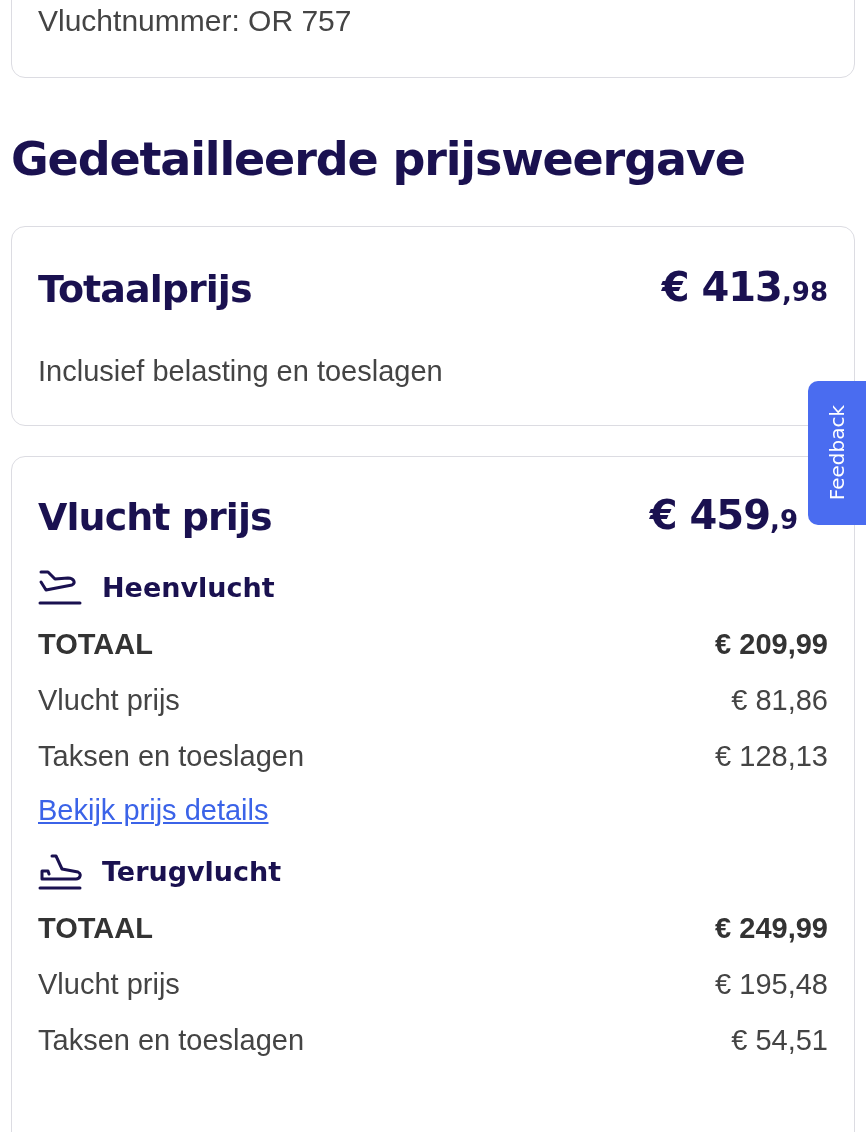 This screenshot has height=1132, width=866. Describe the element at coordinates (744, 287) in the screenshot. I see `total-price: € 413,98` at that location.